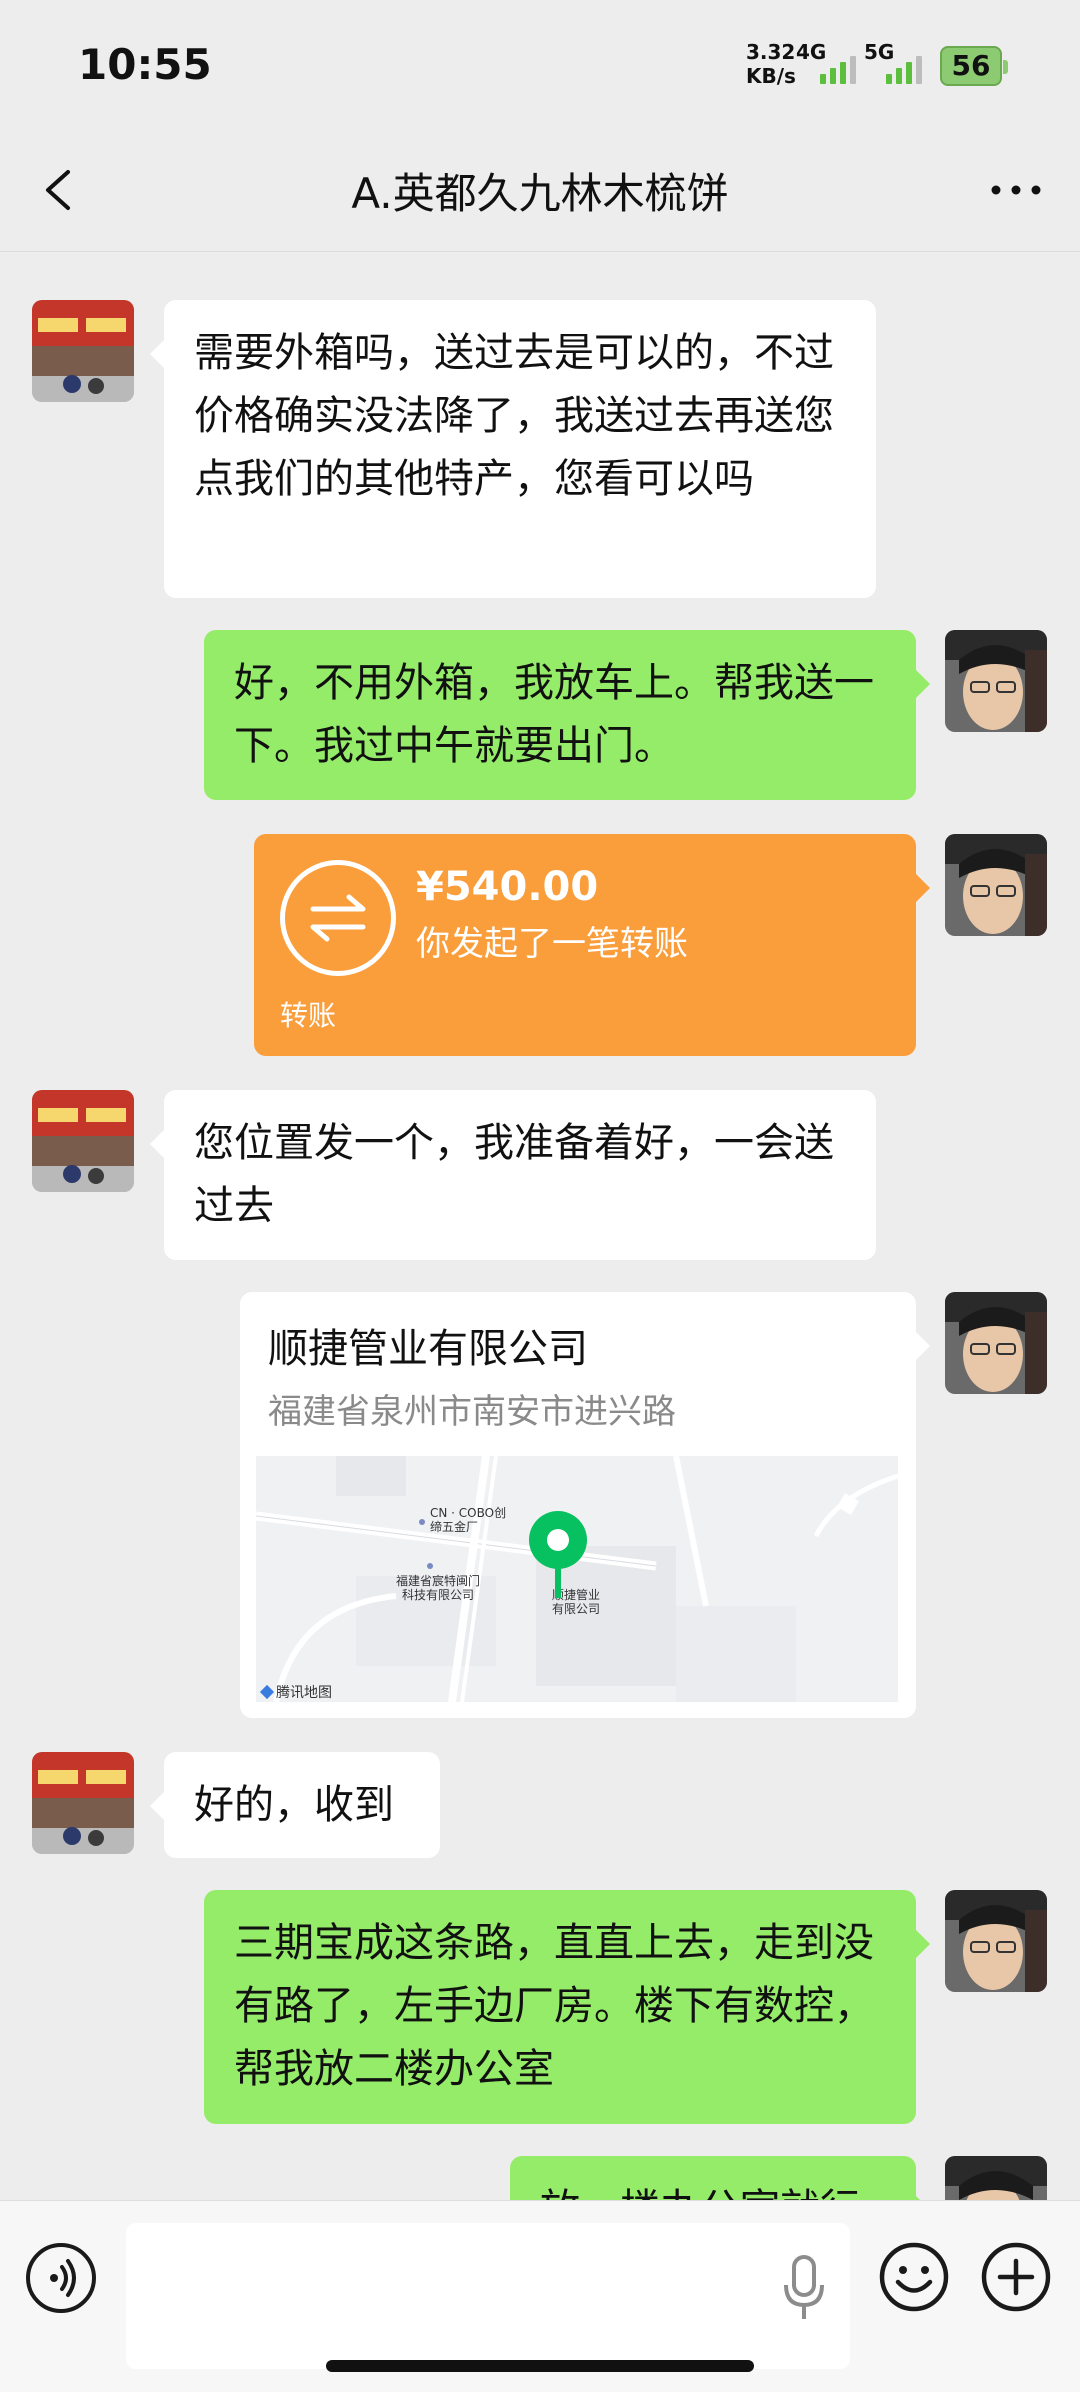 Image resolution: width=1080 pixels, height=2392 pixels. Describe the element at coordinates (295, 1805) in the screenshot. I see `message-bubble-incoming: 好的，收到` at that location.